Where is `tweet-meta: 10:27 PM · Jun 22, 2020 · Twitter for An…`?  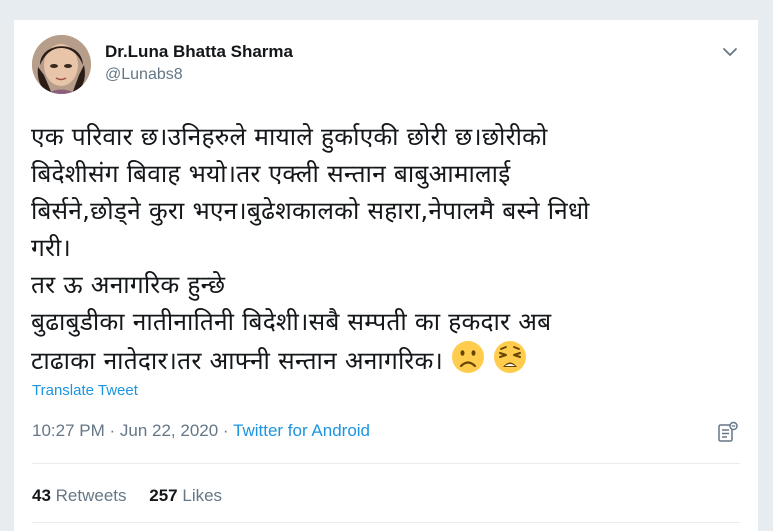
tweet-meta: 10:27 PM · Jun 22, 2020 · Twitter for An… is located at coordinates (201, 431).